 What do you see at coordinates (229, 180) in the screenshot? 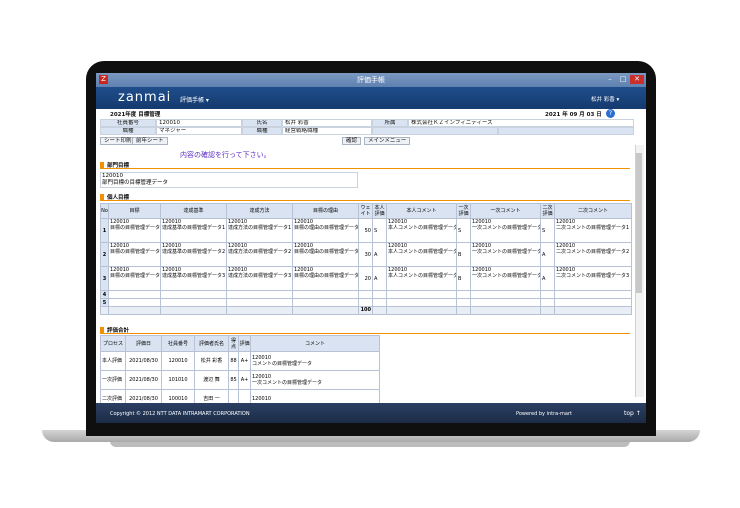
I see `dept-goal-box: 120010 部門目標の目標管理データ` at bounding box center [229, 180].